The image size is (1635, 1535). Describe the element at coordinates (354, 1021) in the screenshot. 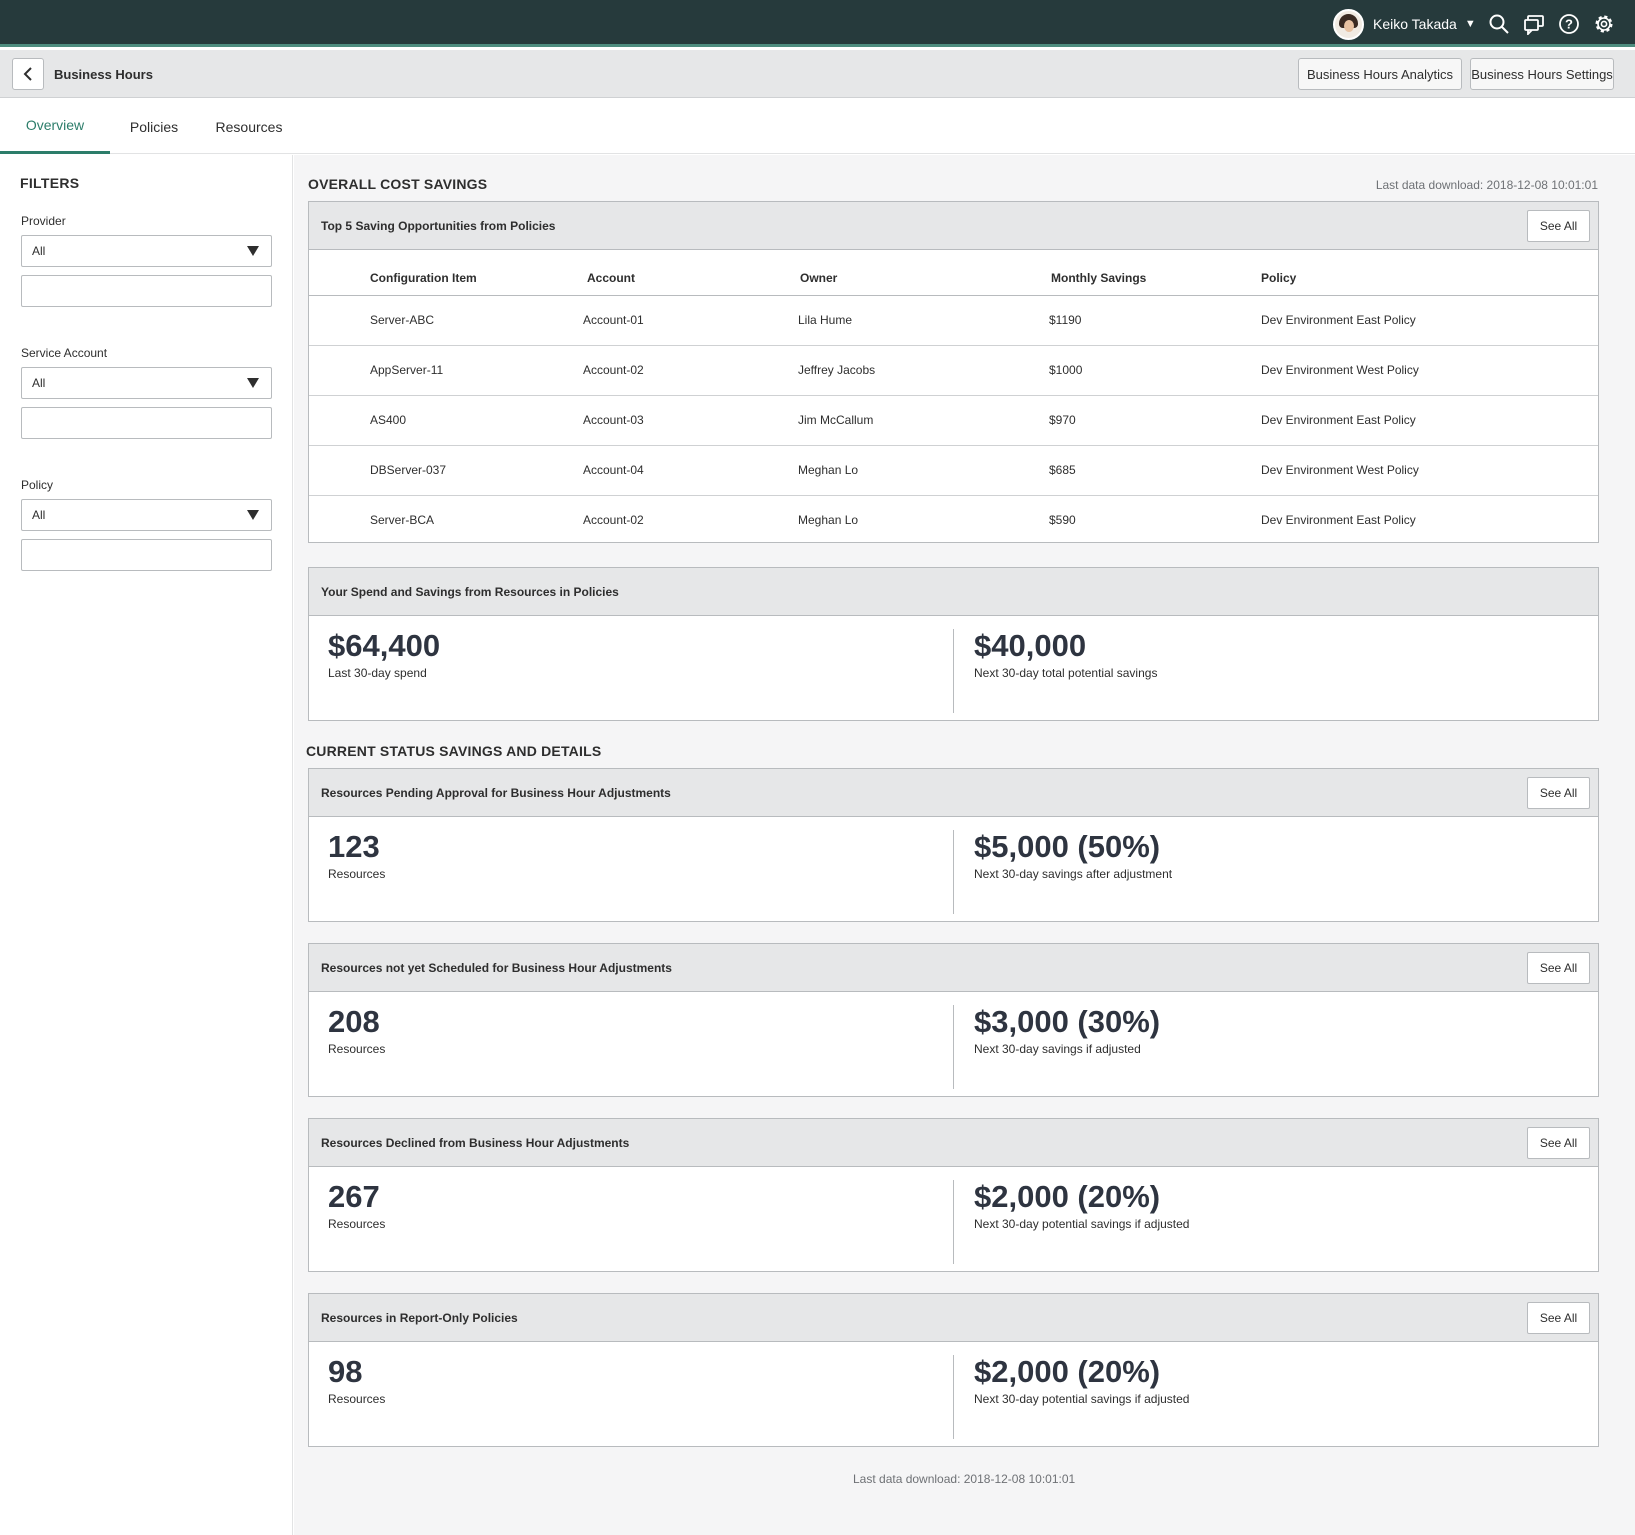

I see `resource-count: 208` at that location.